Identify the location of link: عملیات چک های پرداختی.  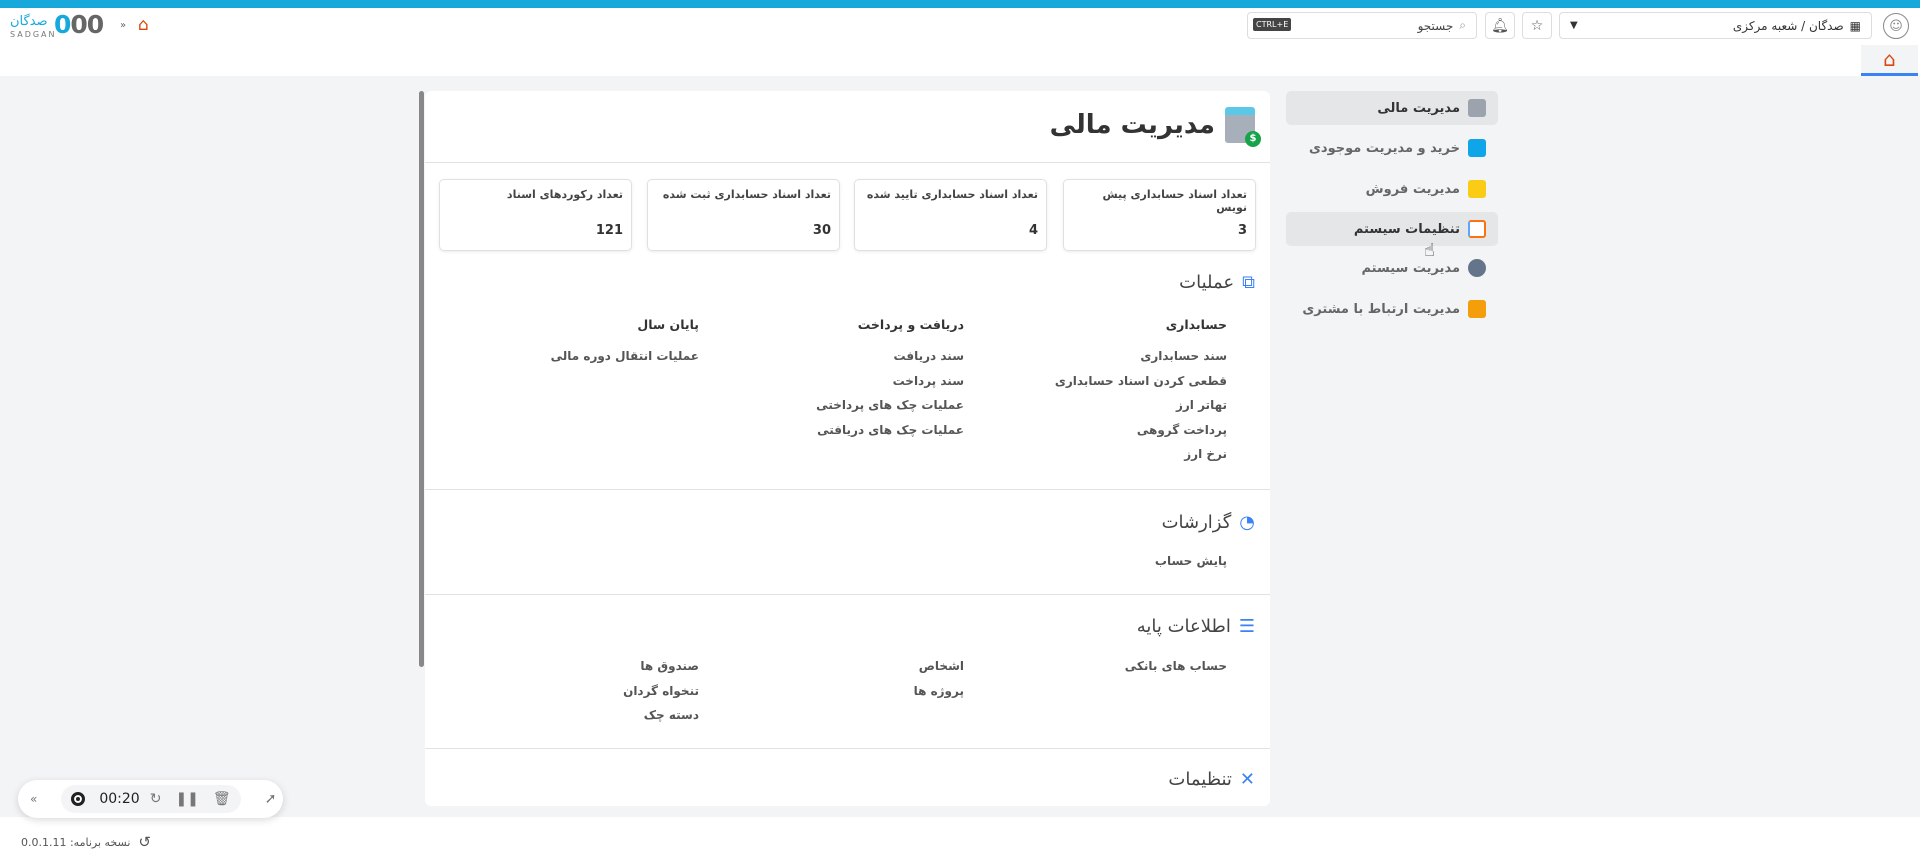
(890, 410).